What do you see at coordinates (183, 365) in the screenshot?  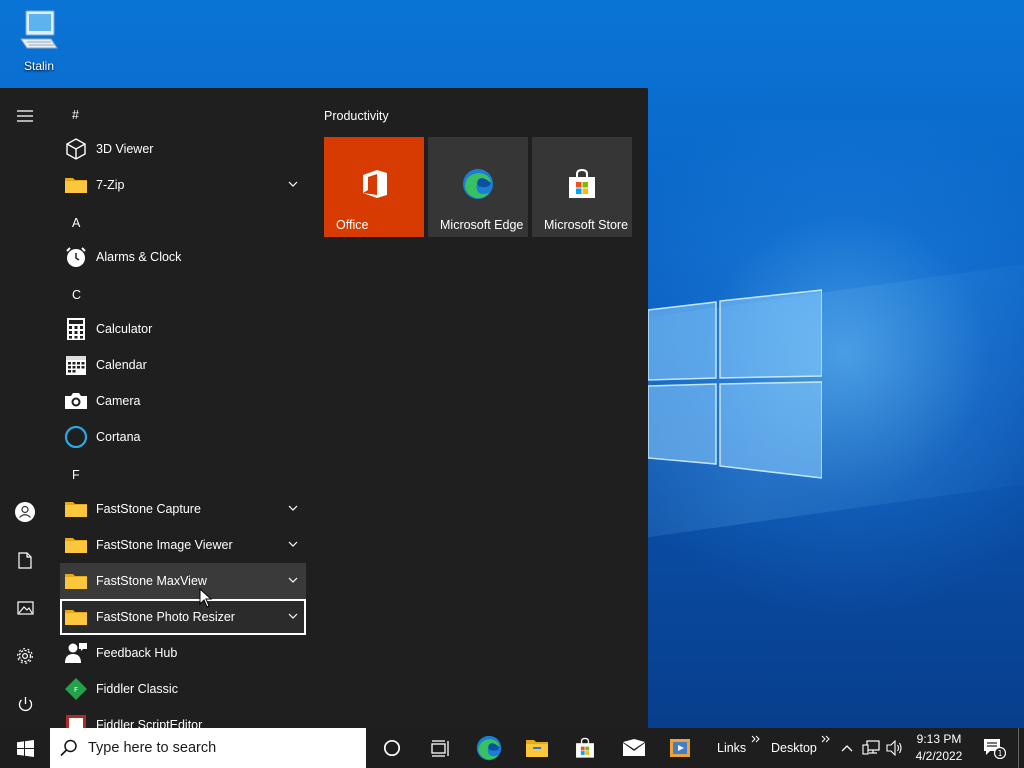 I see `app-calendar: Calendar` at bounding box center [183, 365].